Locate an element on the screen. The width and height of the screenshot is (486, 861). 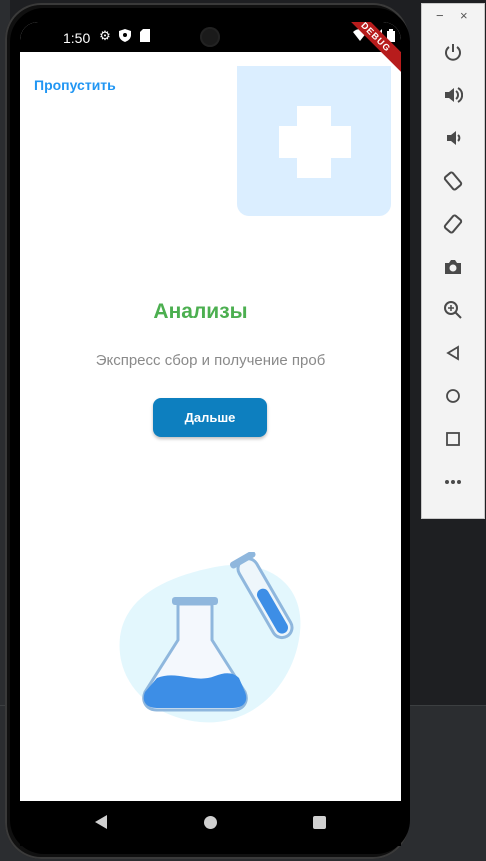
skip-button: Пропустить is located at coordinates (75, 85).